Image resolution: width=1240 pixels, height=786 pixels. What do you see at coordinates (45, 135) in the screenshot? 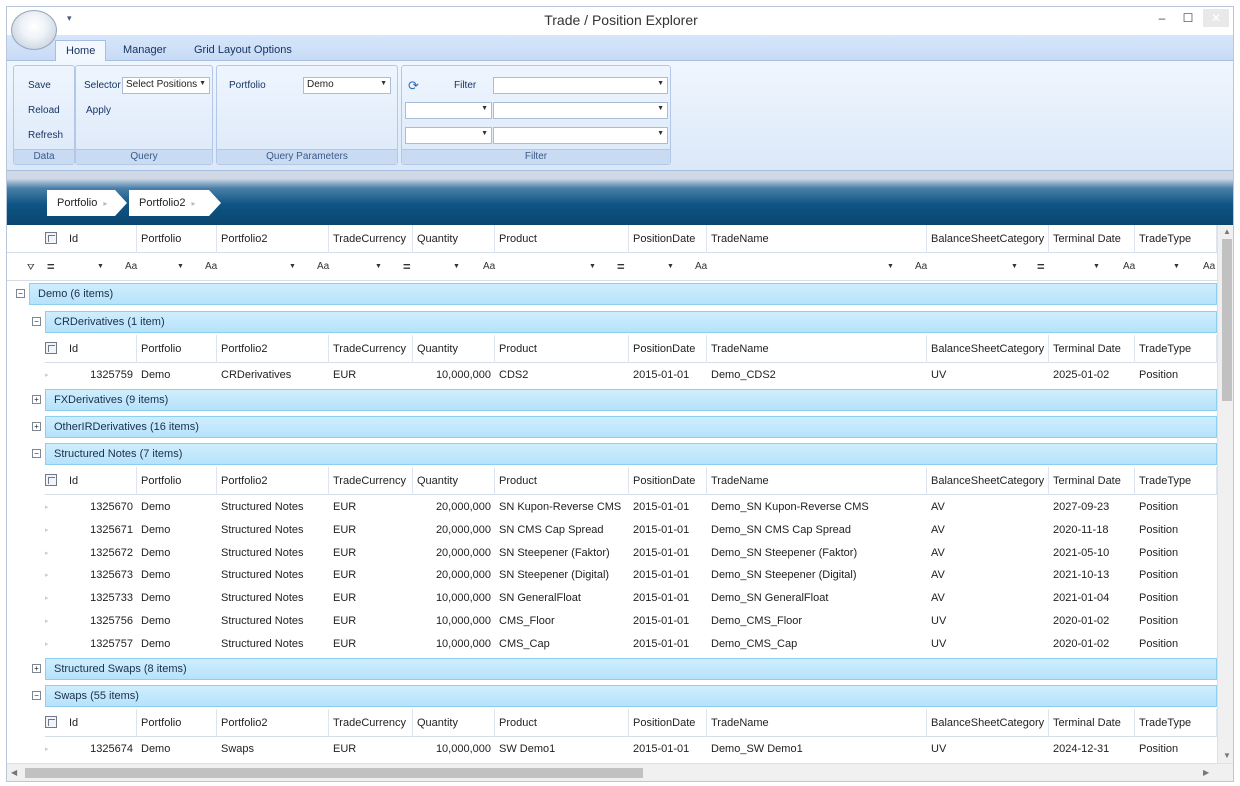
I see `refresh-button: Refresh` at bounding box center [45, 135].